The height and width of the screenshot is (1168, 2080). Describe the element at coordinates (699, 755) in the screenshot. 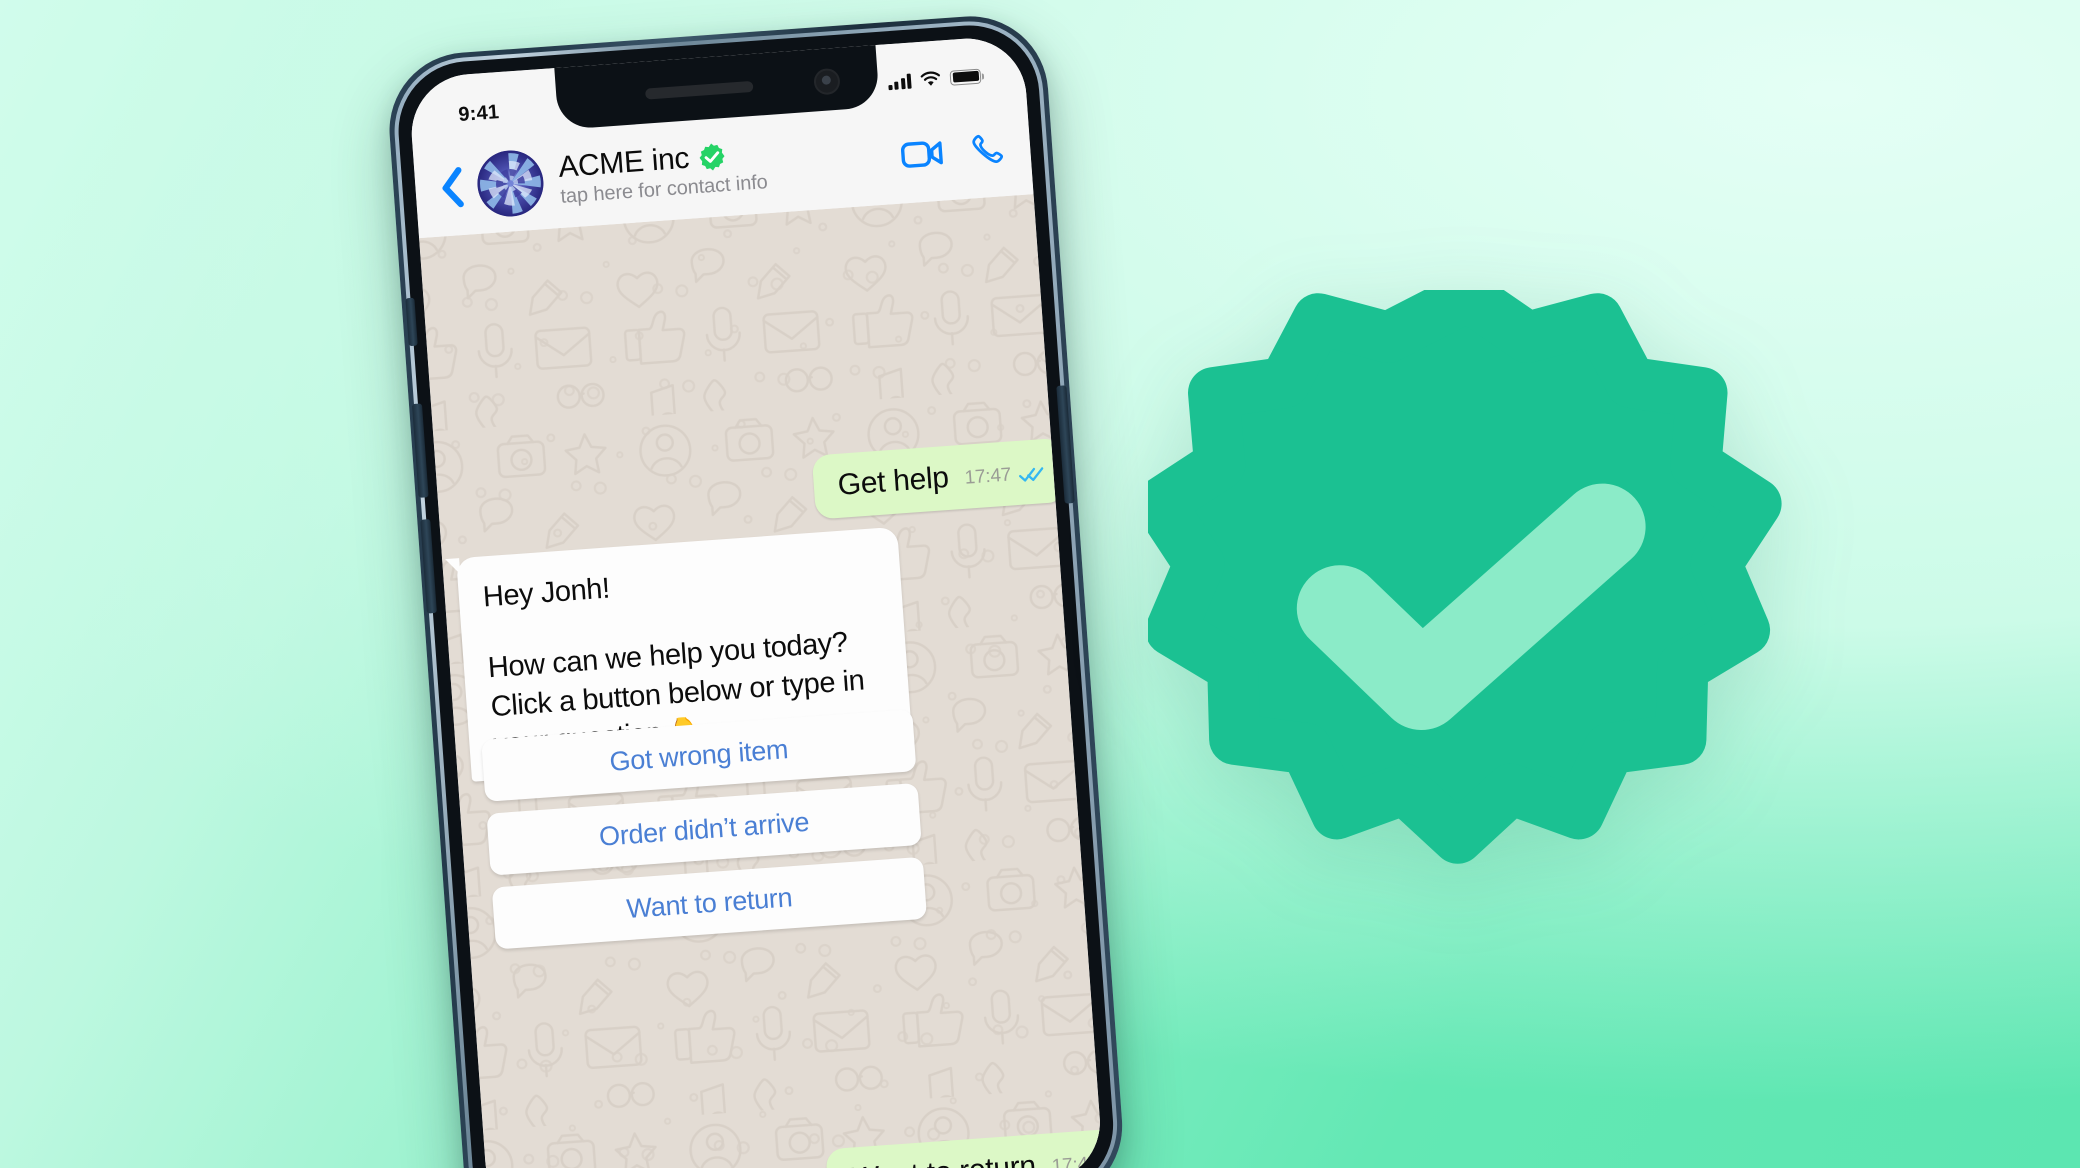

I see `quick-reply-label: Got wrong item` at that location.